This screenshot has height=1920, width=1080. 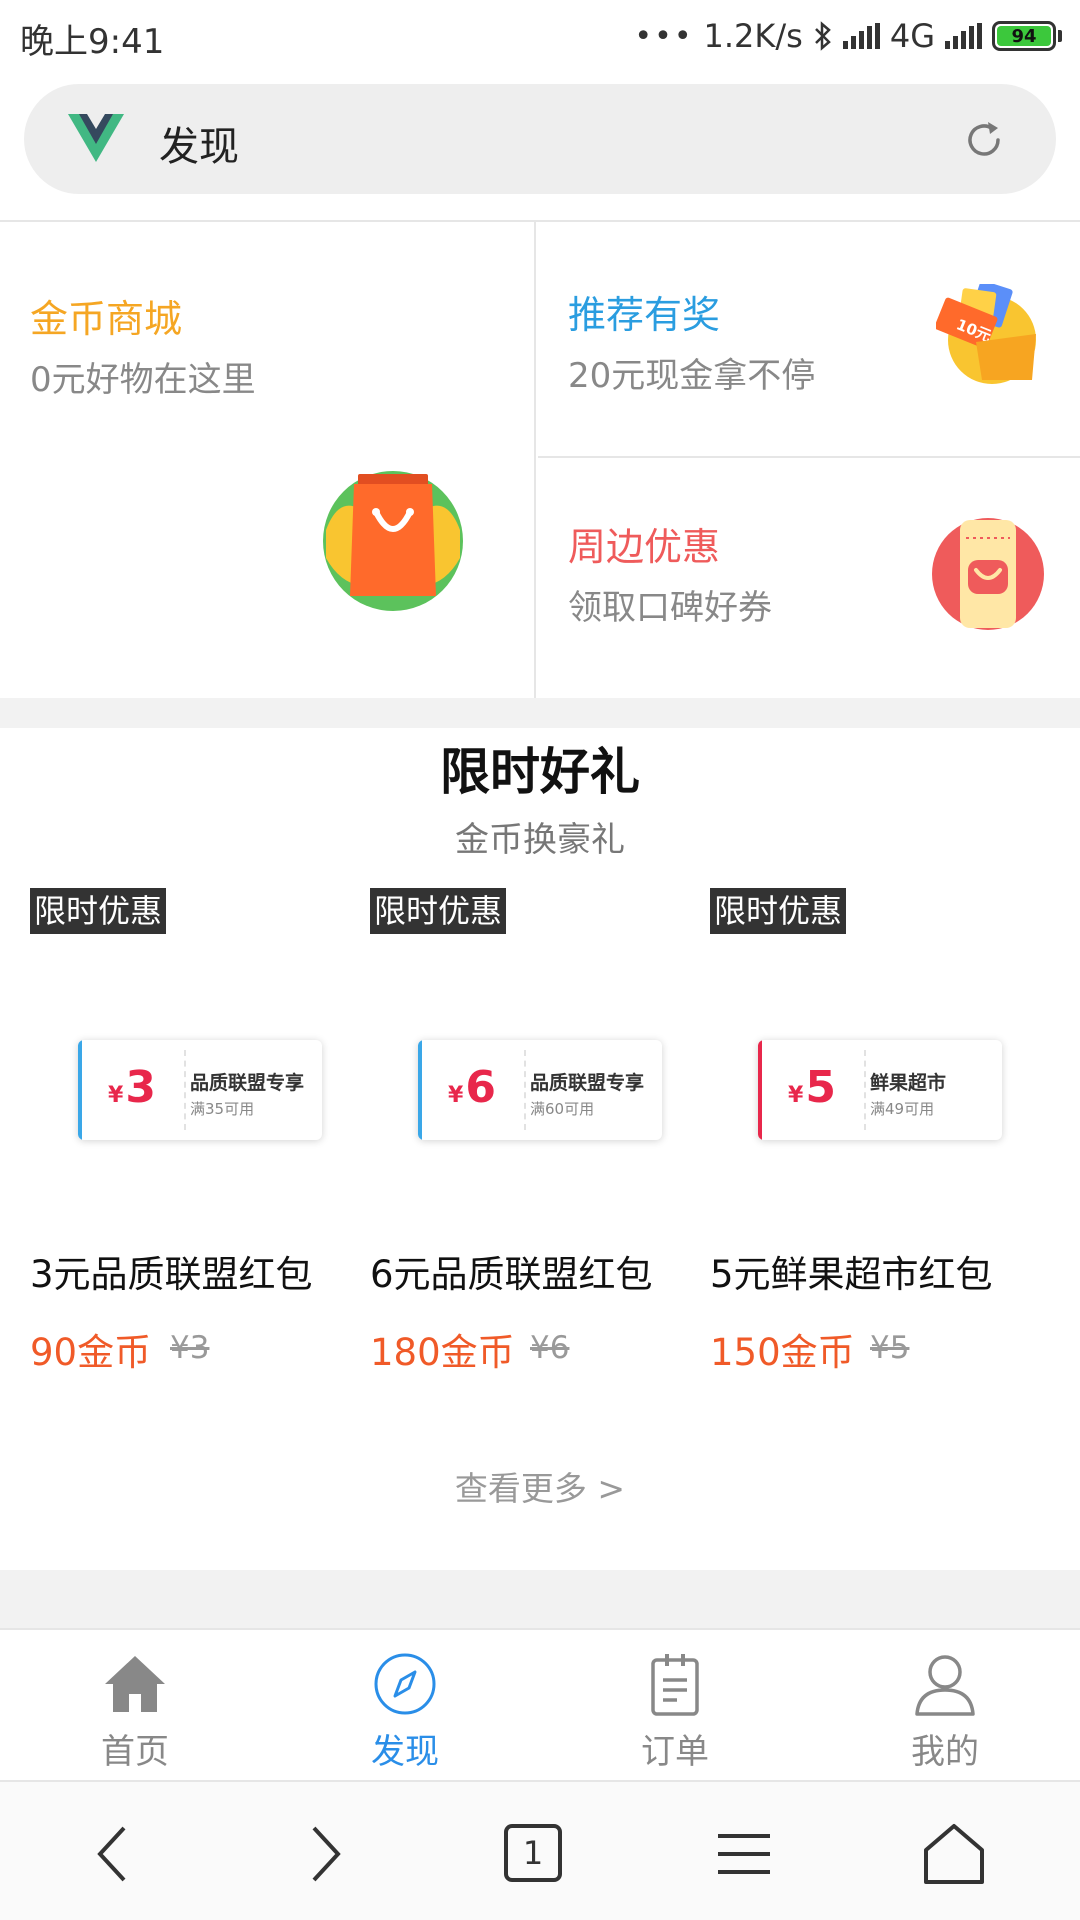 I want to click on cash-envelope-icon: 10元, so click(x=986, y=334).